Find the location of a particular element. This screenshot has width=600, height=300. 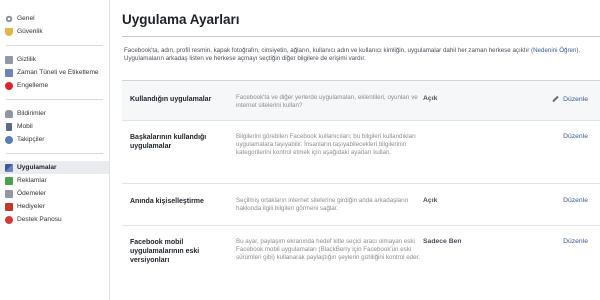

sidebar-item-followers: Takipçiler is located at coordinates (54, 139).